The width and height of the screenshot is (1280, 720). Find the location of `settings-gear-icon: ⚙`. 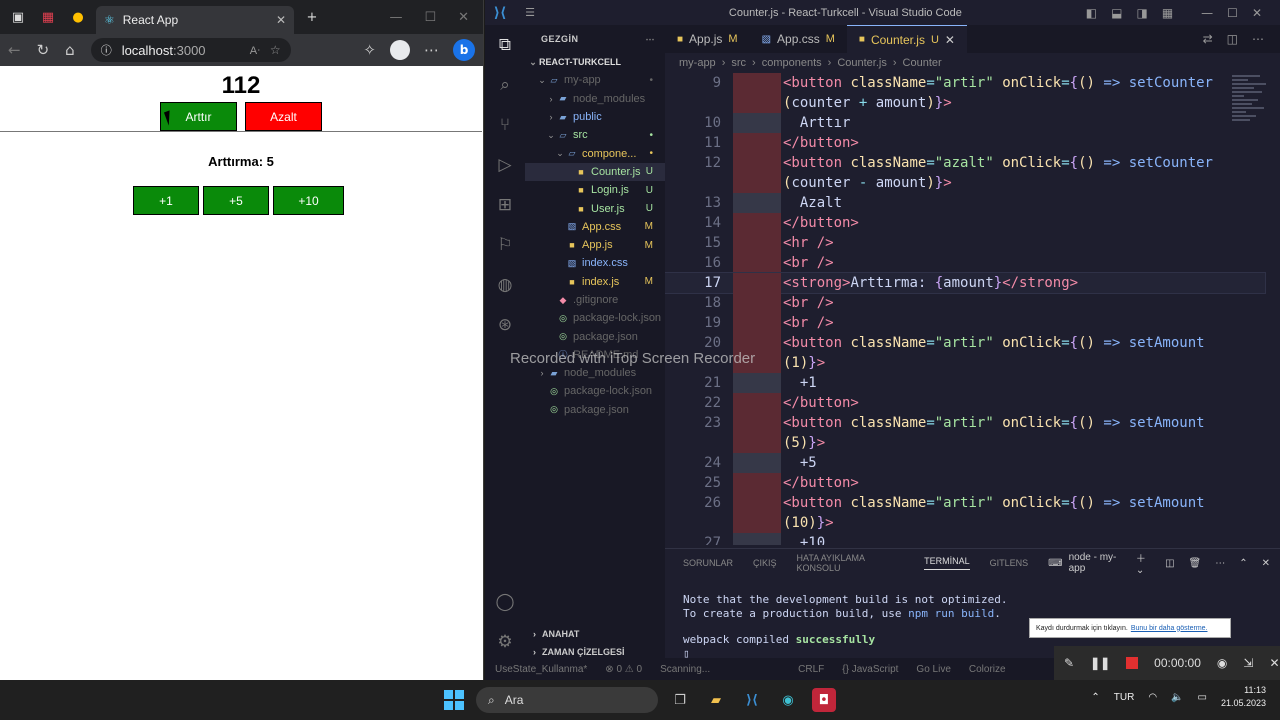

settings-gear-icon: ⚙ is located at coordinates (505, 642).